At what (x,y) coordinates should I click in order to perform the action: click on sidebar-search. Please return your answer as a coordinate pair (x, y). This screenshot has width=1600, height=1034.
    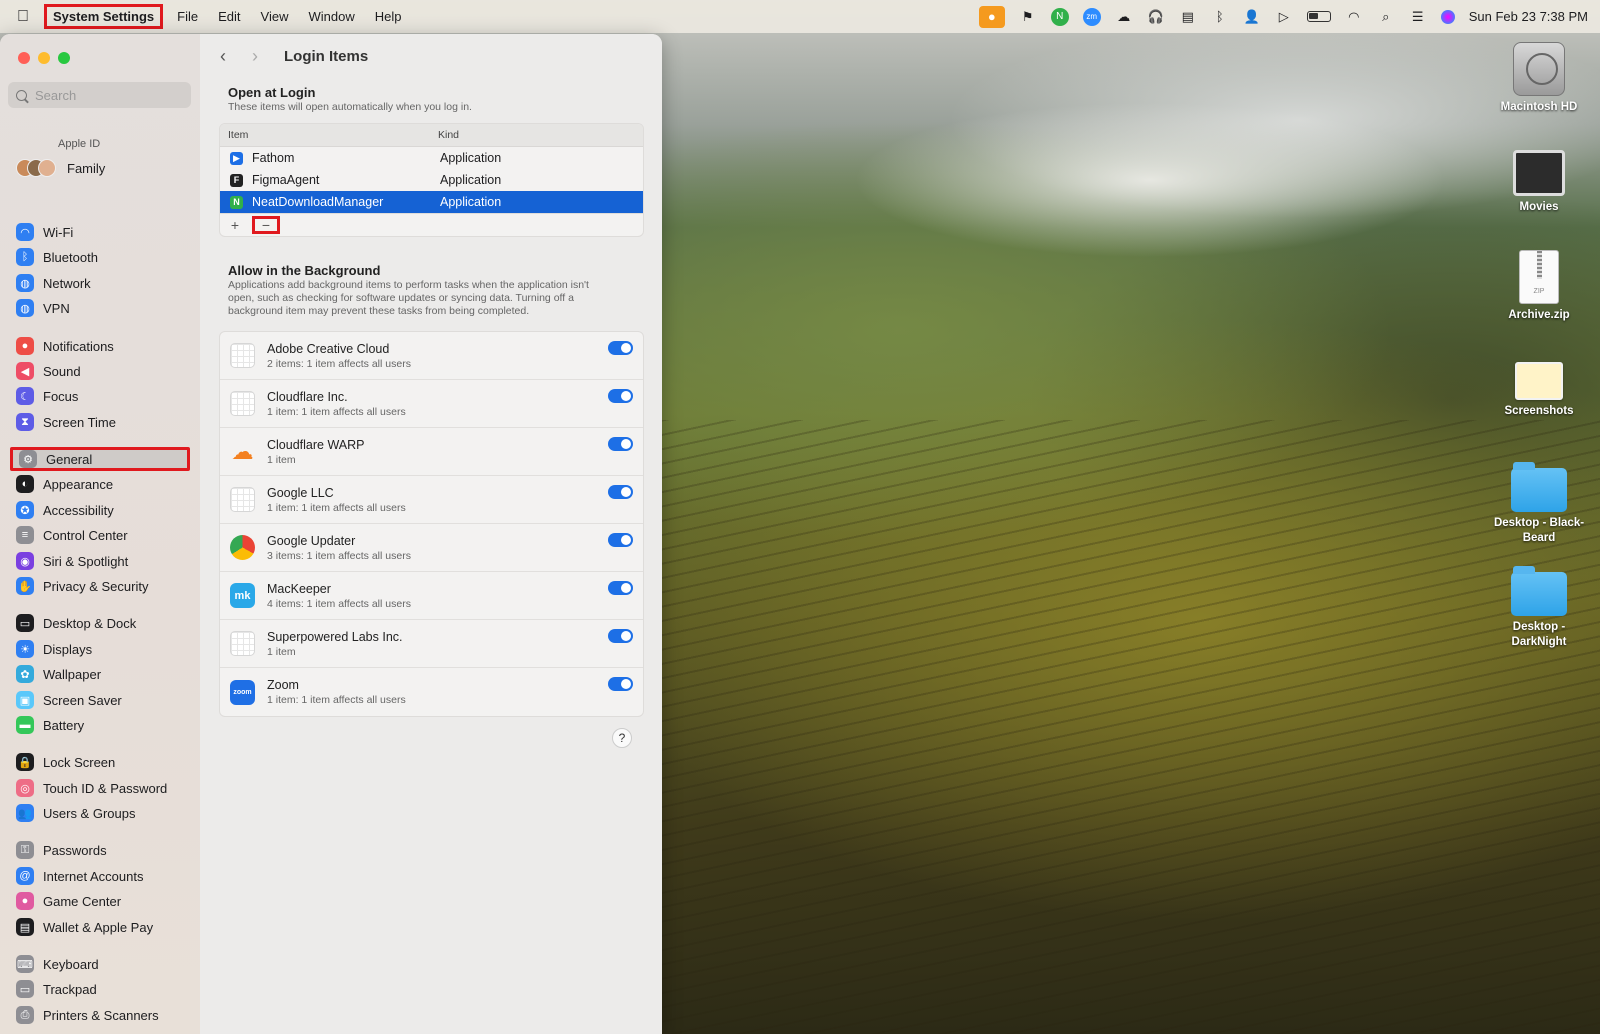
    Looking at the image, I should click on (99, 95).